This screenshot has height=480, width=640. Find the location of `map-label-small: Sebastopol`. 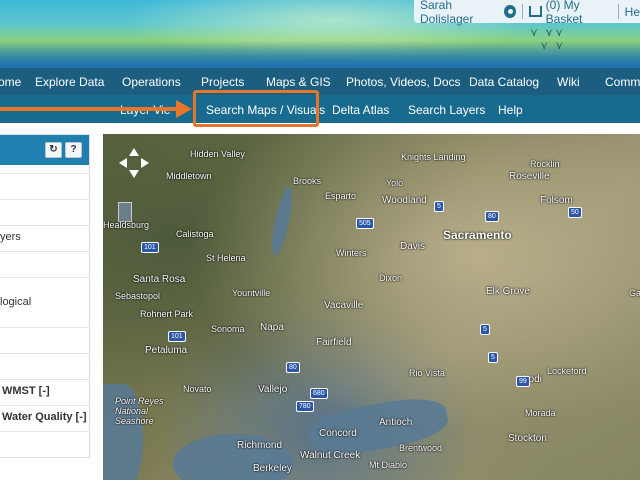

map-label-small: Sebastopol is located at coordinates (138, 296).